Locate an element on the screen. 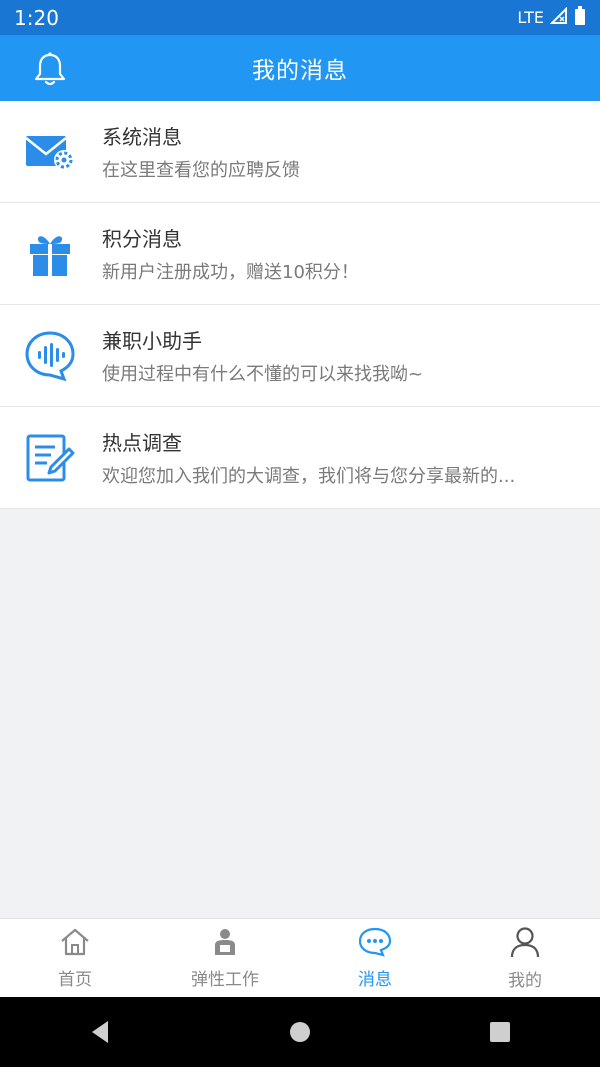  tab-label: 我的 is located at coordinates (525, 980).